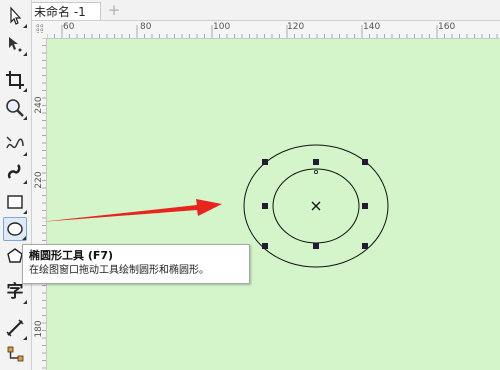 This screenshot has height=370, width=500. Describe the element at coordinates (69, 27) in the screenshot. I see `ruler-label: 60` at that location.